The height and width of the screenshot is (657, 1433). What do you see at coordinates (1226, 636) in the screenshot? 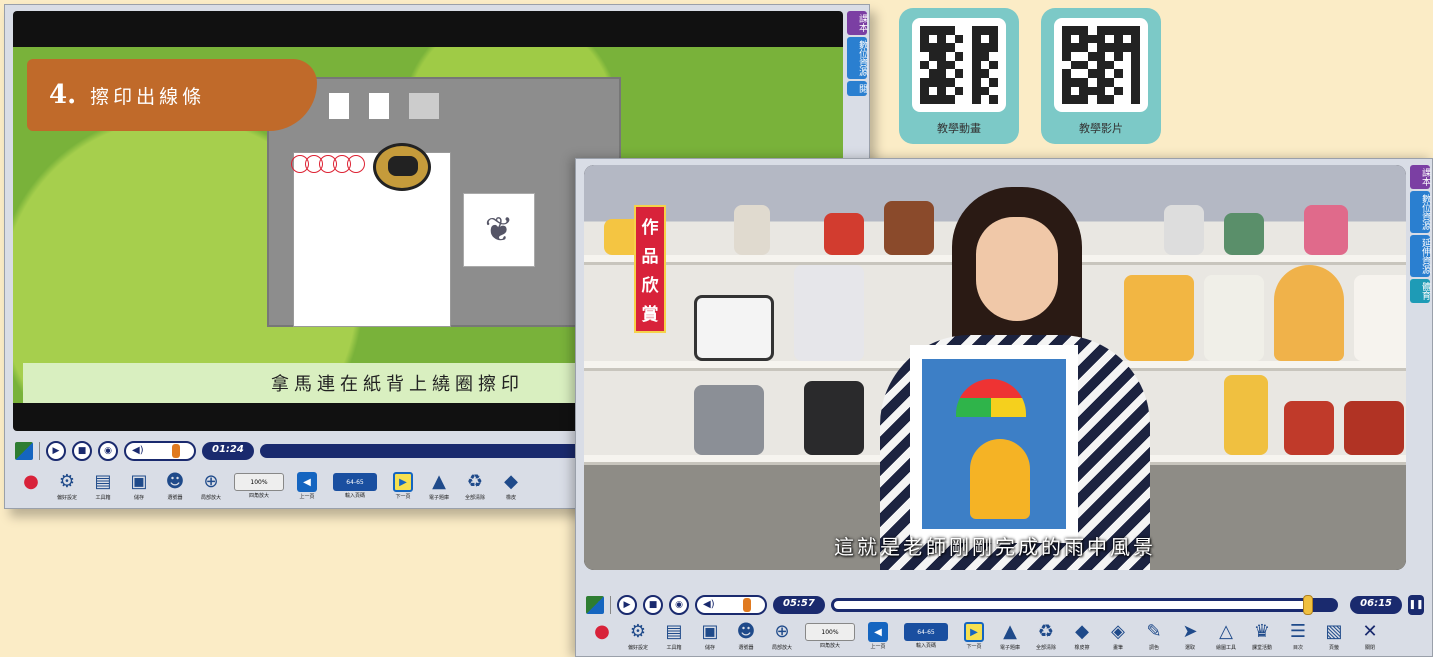
I see `toolbar-button-compass: △ 繪圖工具` at bounding box center [1226, 636].